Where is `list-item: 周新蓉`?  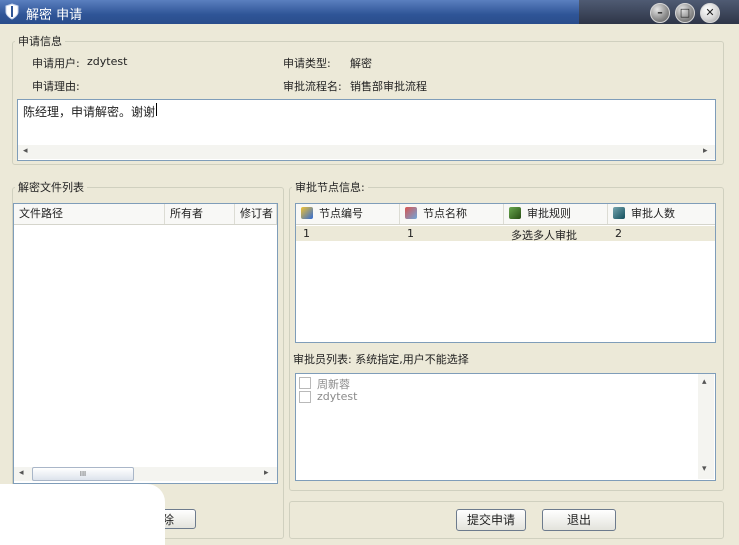 list-item: 周新蓉 is located at coordinates (399, 383).